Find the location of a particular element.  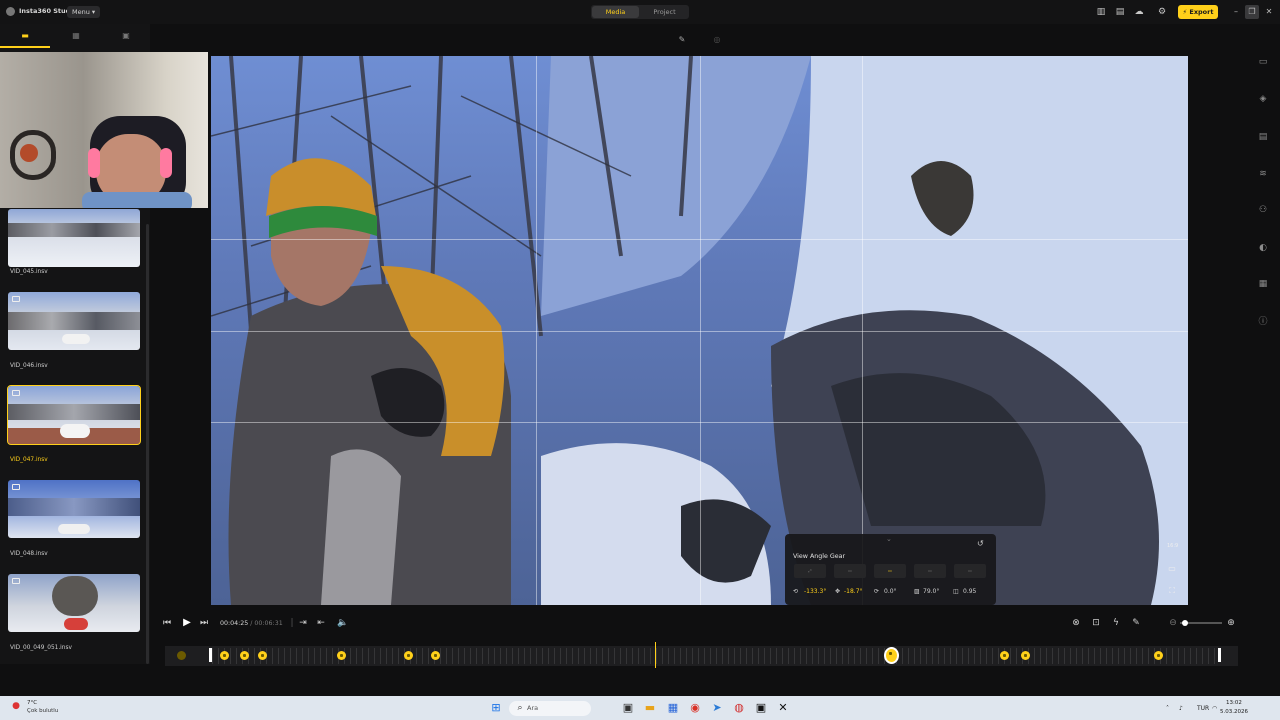

clip-name: VID_048.insv is located at coordinates (29, 554).